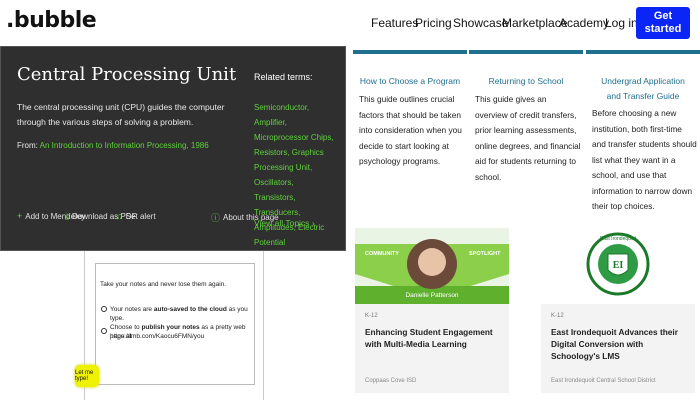 This screenshot has width=700, height=400. Describe the element at coordinates (283, 77) in the screenshot. I see `related-terms-heading: Related terms:` at that location.